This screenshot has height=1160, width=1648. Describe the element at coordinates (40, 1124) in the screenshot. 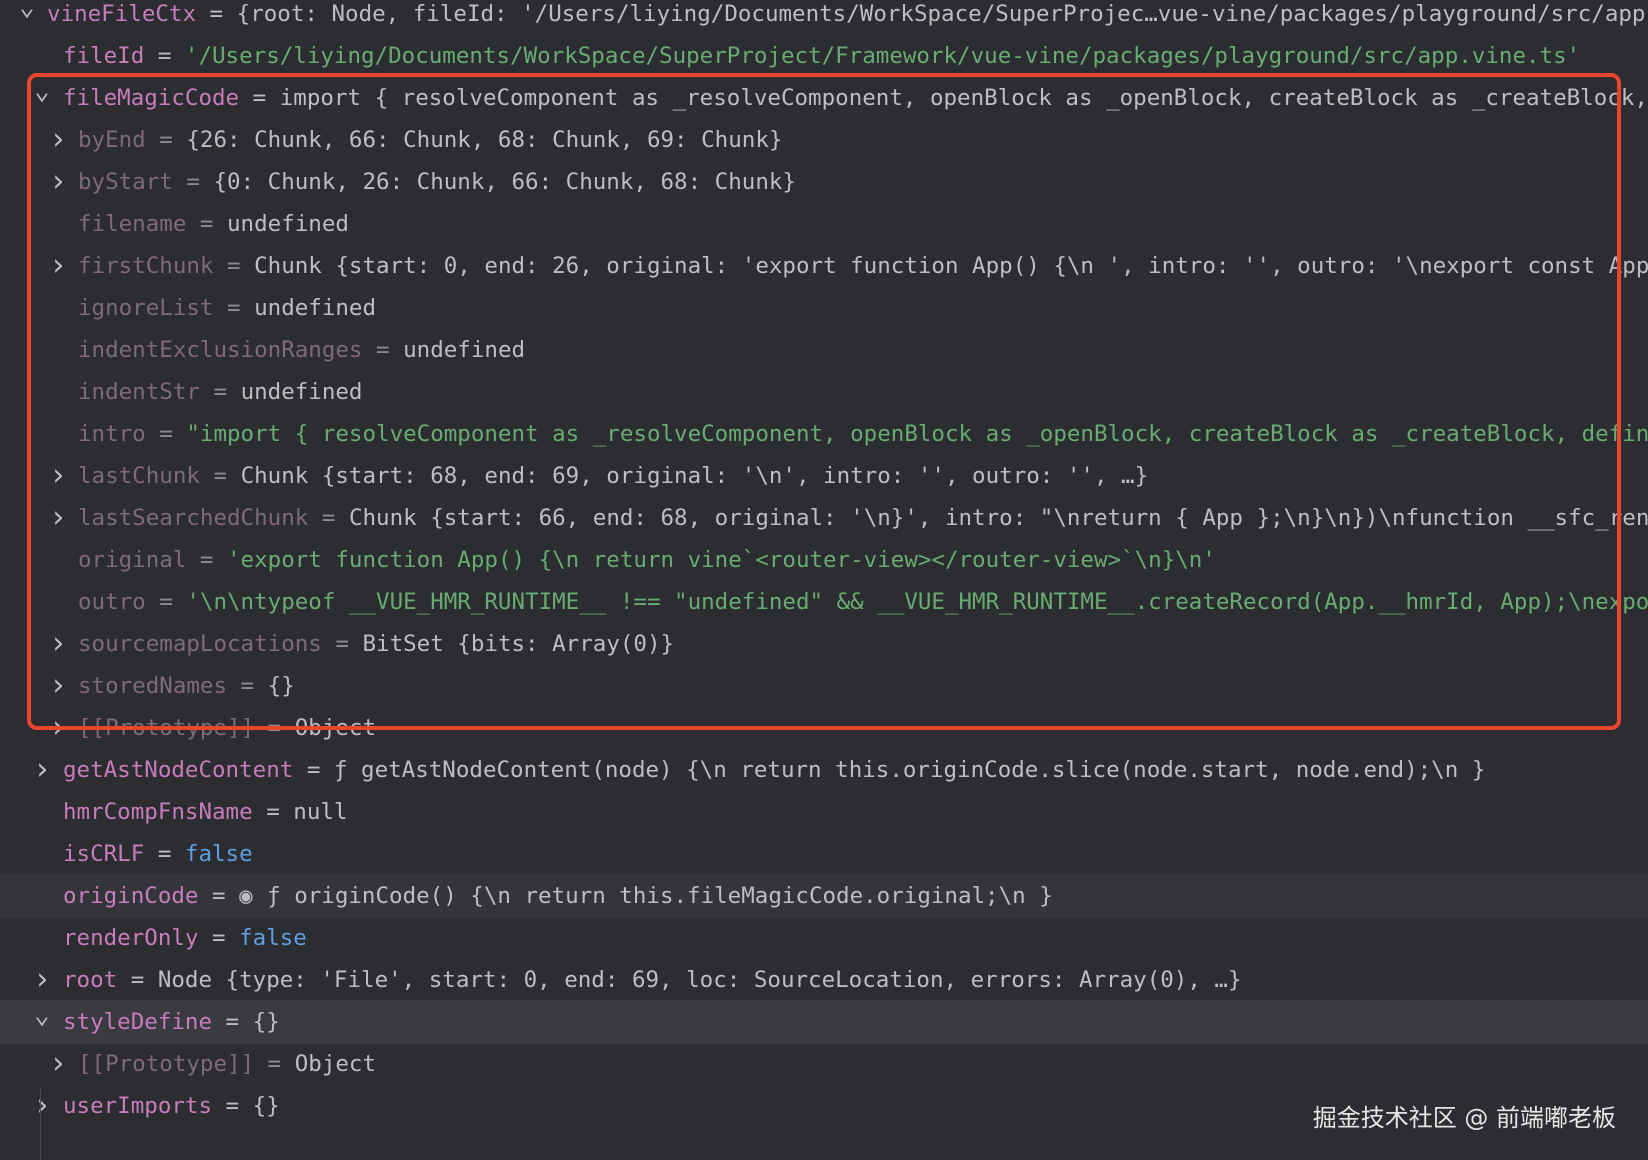

I see `indent-guide-line` at that location.